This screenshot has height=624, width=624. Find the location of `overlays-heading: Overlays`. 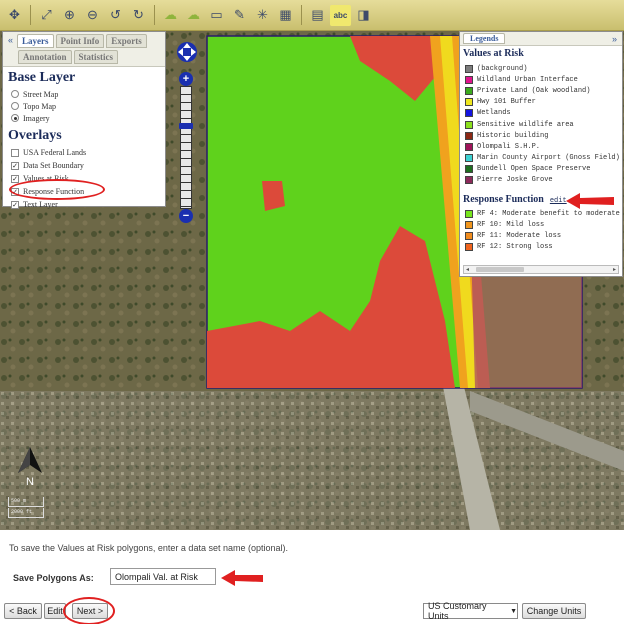

overlays-heading: Overlays is located at coordinates (35, 135).